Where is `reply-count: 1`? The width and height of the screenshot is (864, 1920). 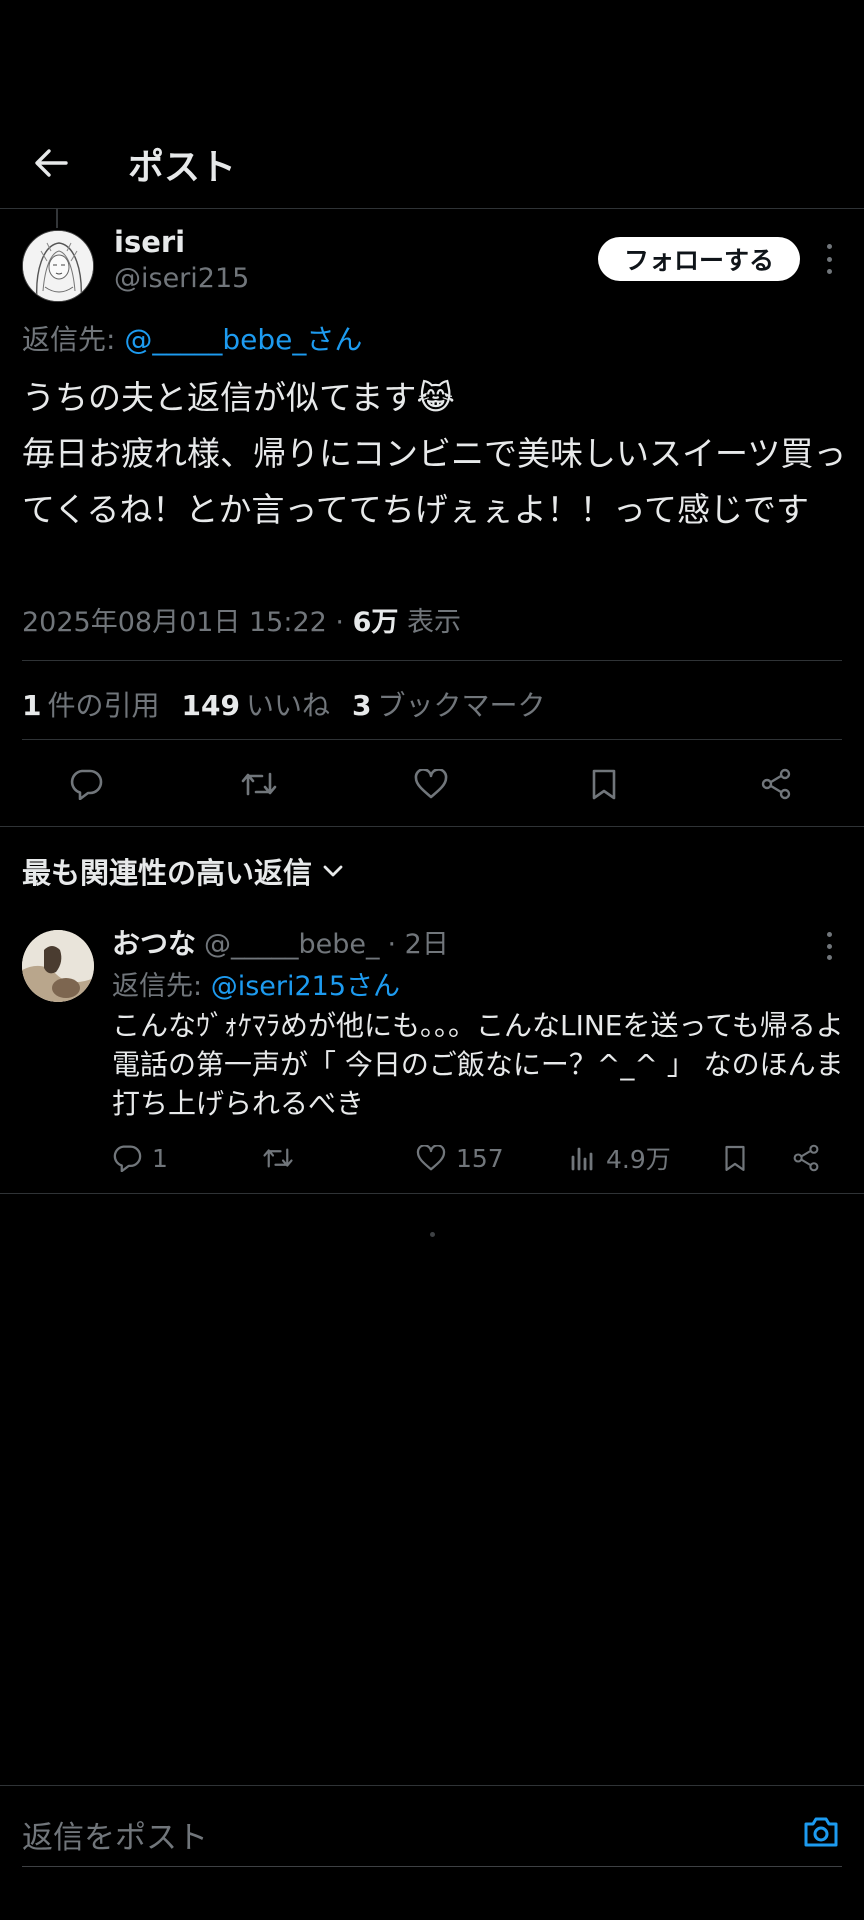
reply-count: 1 is located at coordinates (160, 1158).